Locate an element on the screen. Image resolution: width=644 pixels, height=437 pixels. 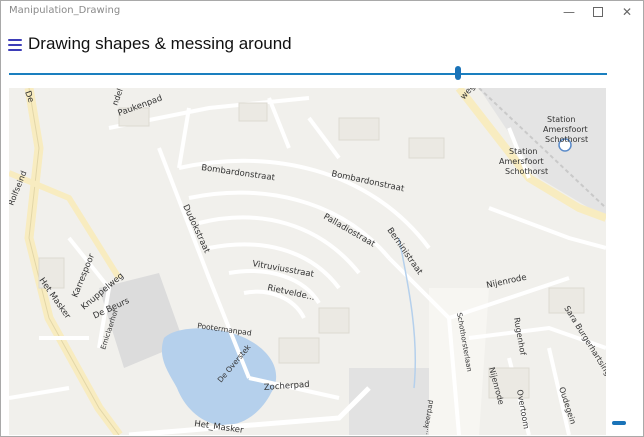
slider-thumb is located at coordinates (457, 73).